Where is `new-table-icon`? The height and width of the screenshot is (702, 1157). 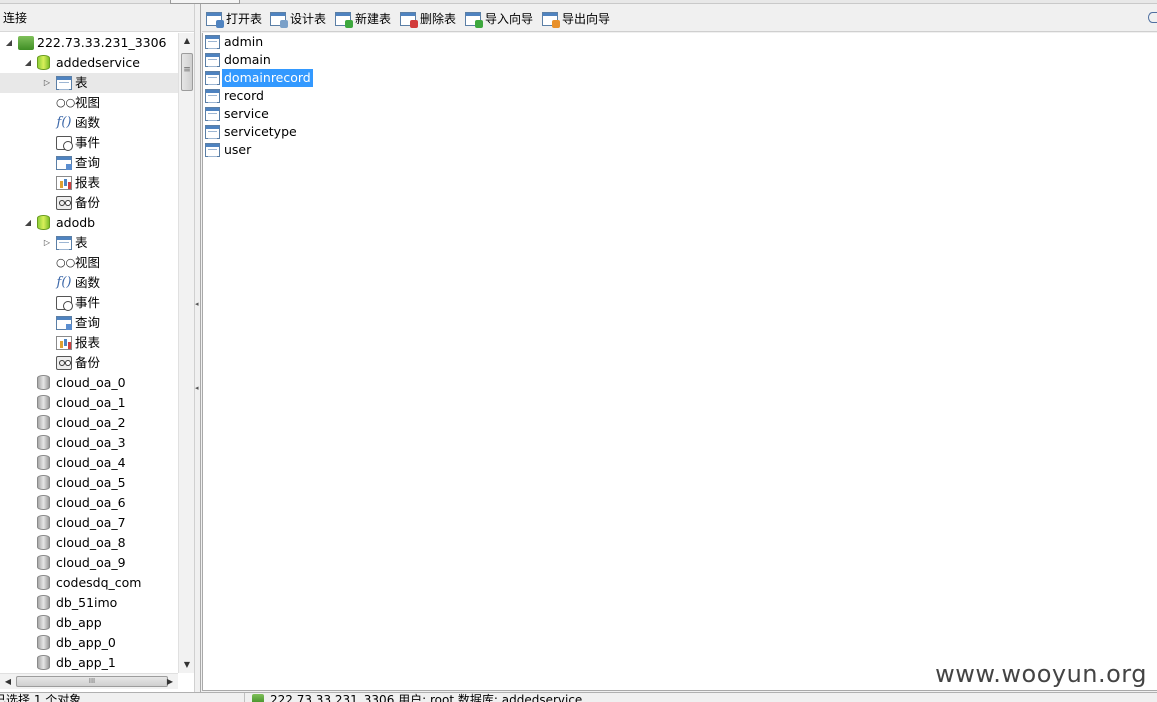
new-table-icon is located at coordinates (344, 20).